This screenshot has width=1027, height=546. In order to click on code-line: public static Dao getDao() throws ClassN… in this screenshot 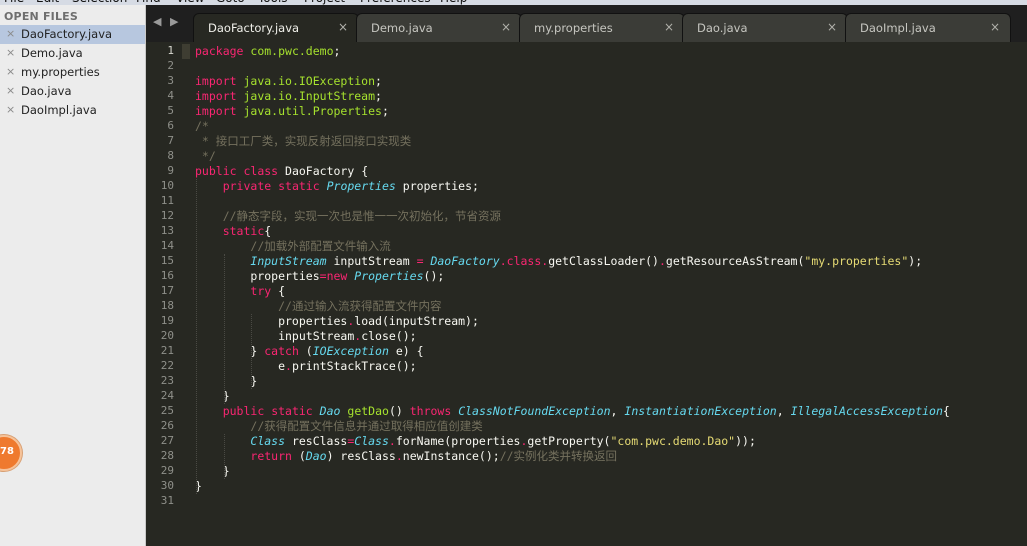, I will do `click(572, 411)`.